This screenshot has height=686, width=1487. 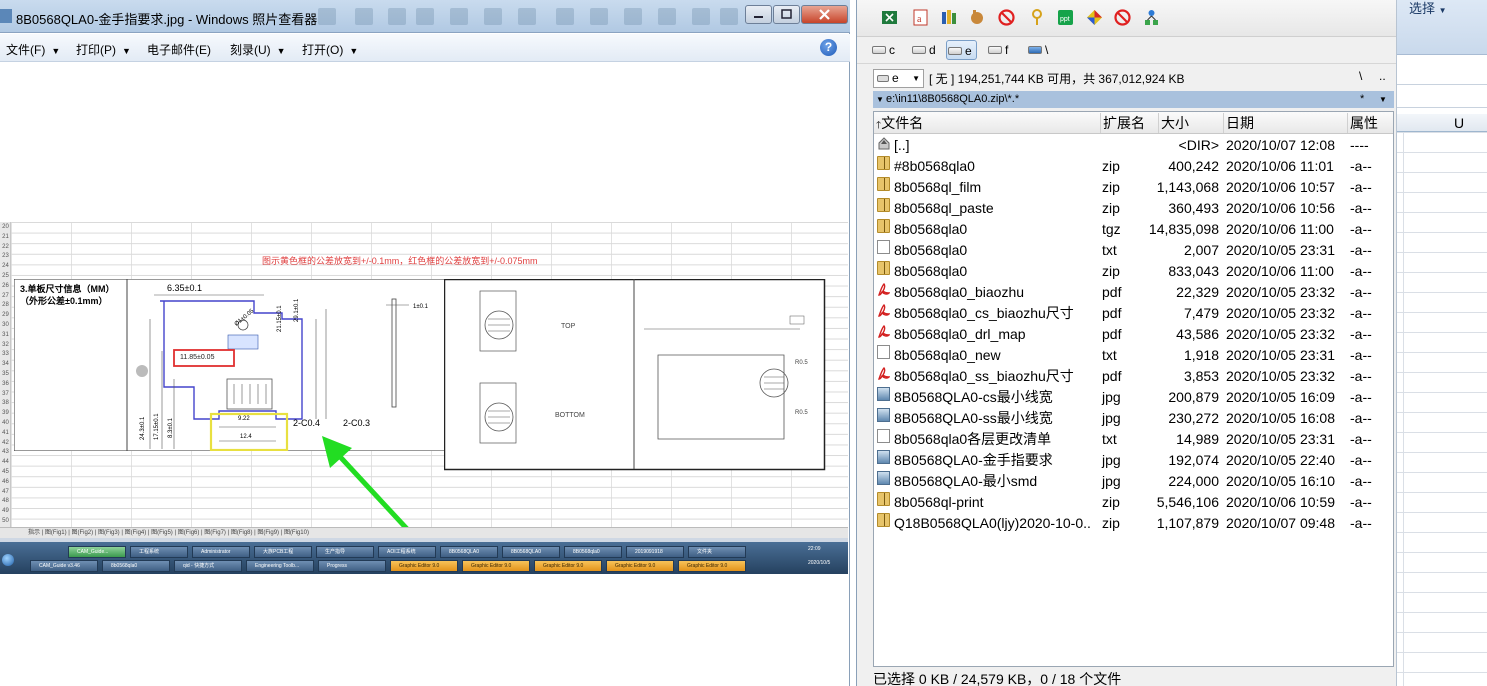 What do you see at coordinates (5, 305) in the screenshot?
I see `photo-row-number: 28` at bounding box center [5, 305].